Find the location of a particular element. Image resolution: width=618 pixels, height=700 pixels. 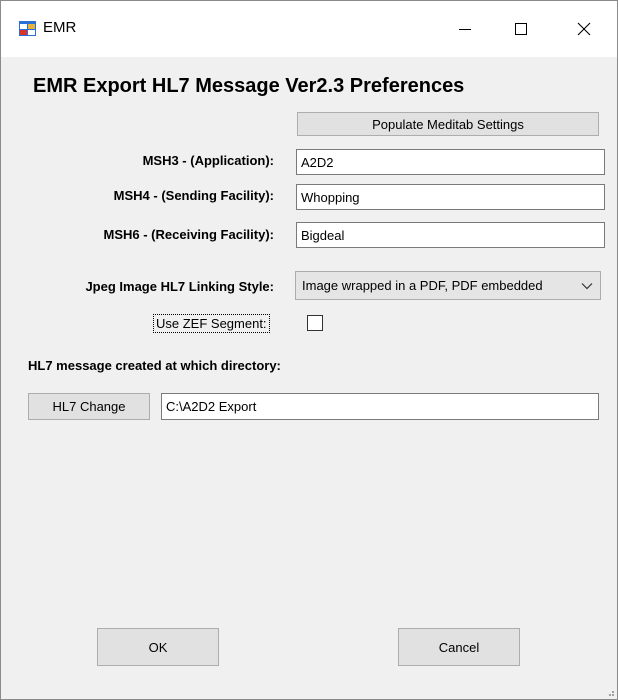

maximize-icon is located at coordinates (521, 29).